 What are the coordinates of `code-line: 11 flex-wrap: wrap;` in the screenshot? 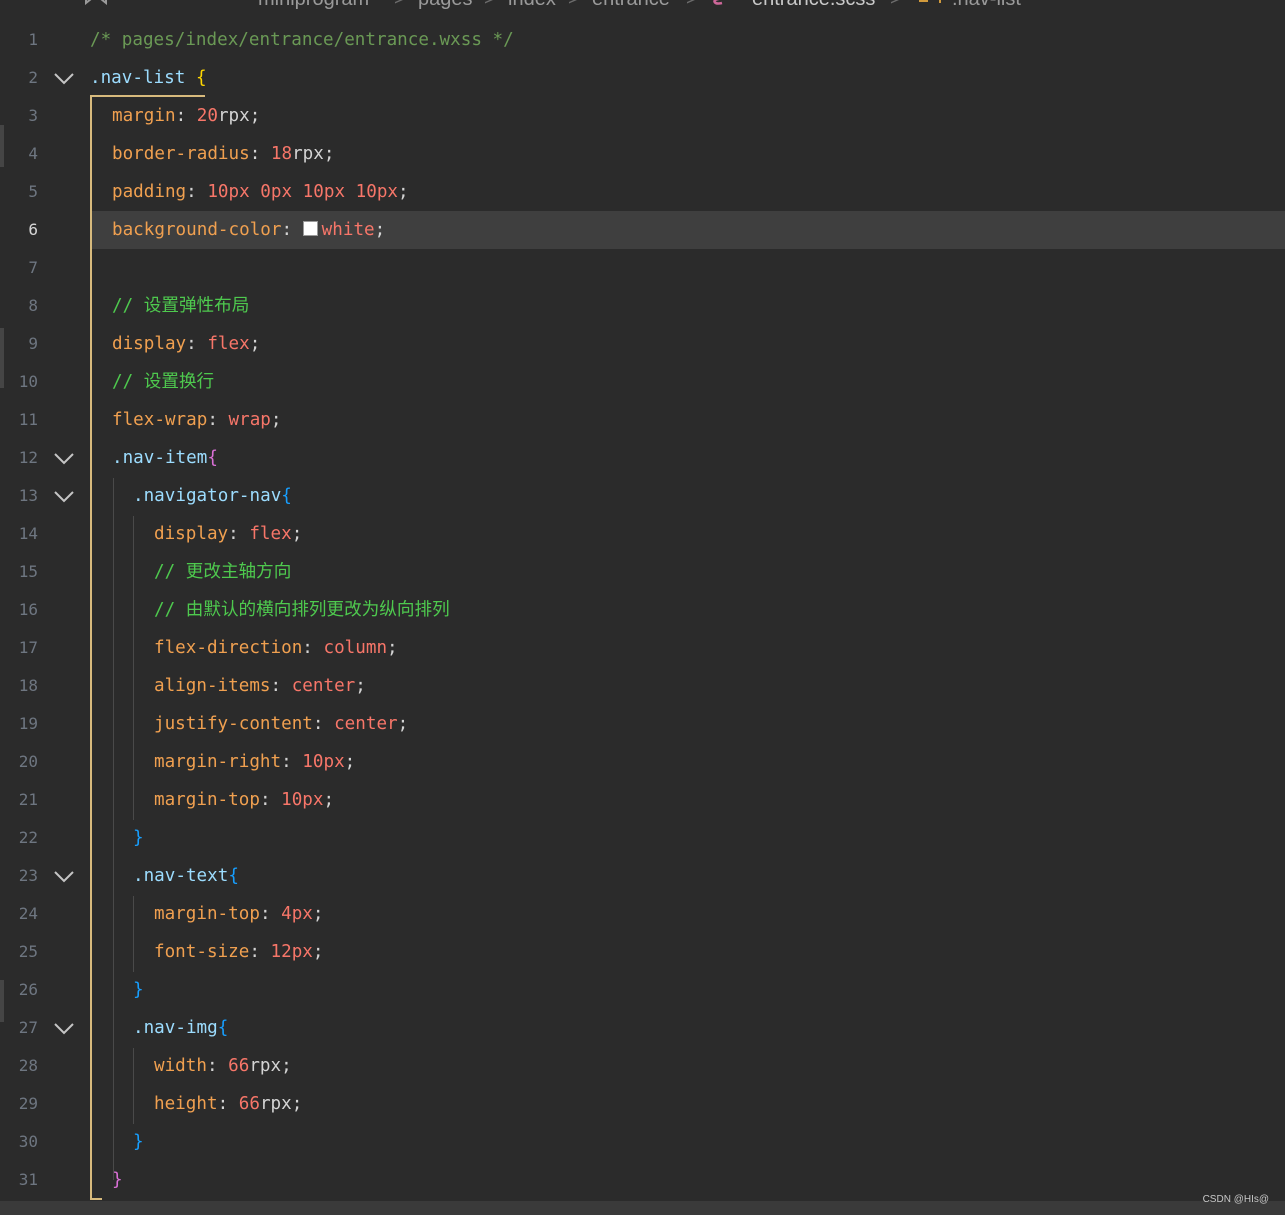 It's located at (642, 420).